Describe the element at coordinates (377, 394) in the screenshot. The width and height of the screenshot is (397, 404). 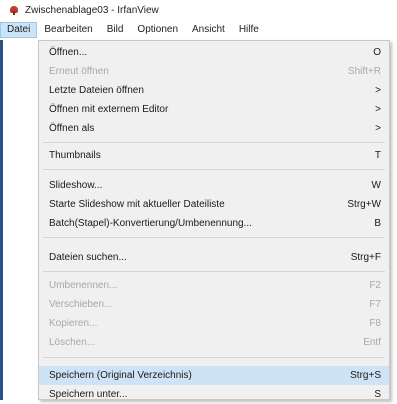
I see `menu-item-shortcut: S` at that location.